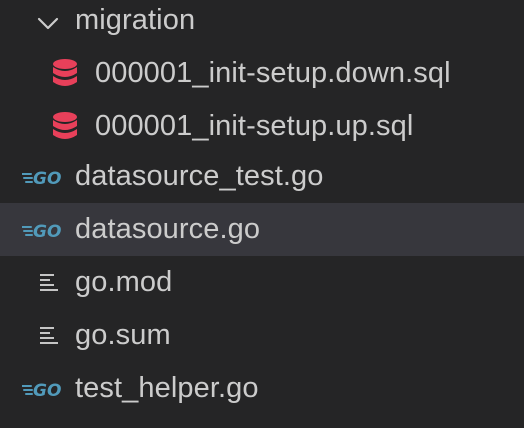 This screenshot has height=428, width=524. What do you see at coordinates (123, 335) in the screenshot?
I see `file-label: go.sum` at bounding box center [123, 335].